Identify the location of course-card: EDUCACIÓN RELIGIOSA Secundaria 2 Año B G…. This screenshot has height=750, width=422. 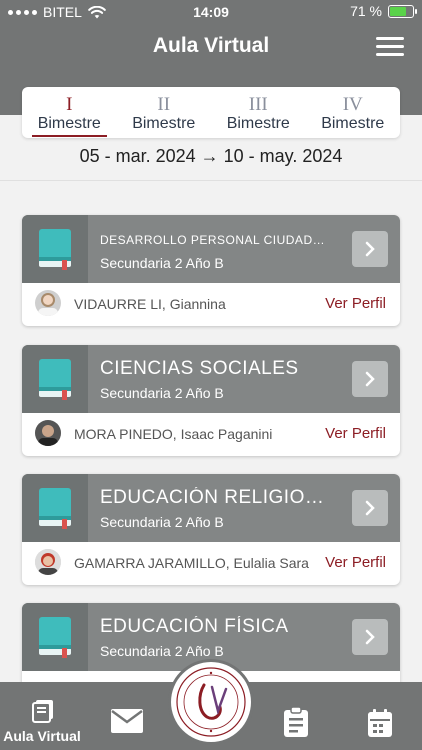
(211, 529).